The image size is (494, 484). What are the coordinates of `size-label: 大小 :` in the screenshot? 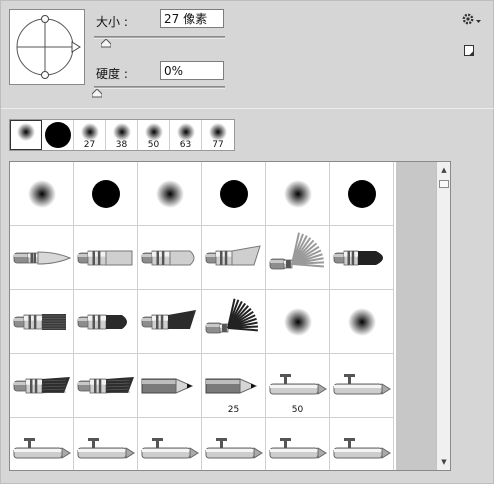 It's located at (112, 22).